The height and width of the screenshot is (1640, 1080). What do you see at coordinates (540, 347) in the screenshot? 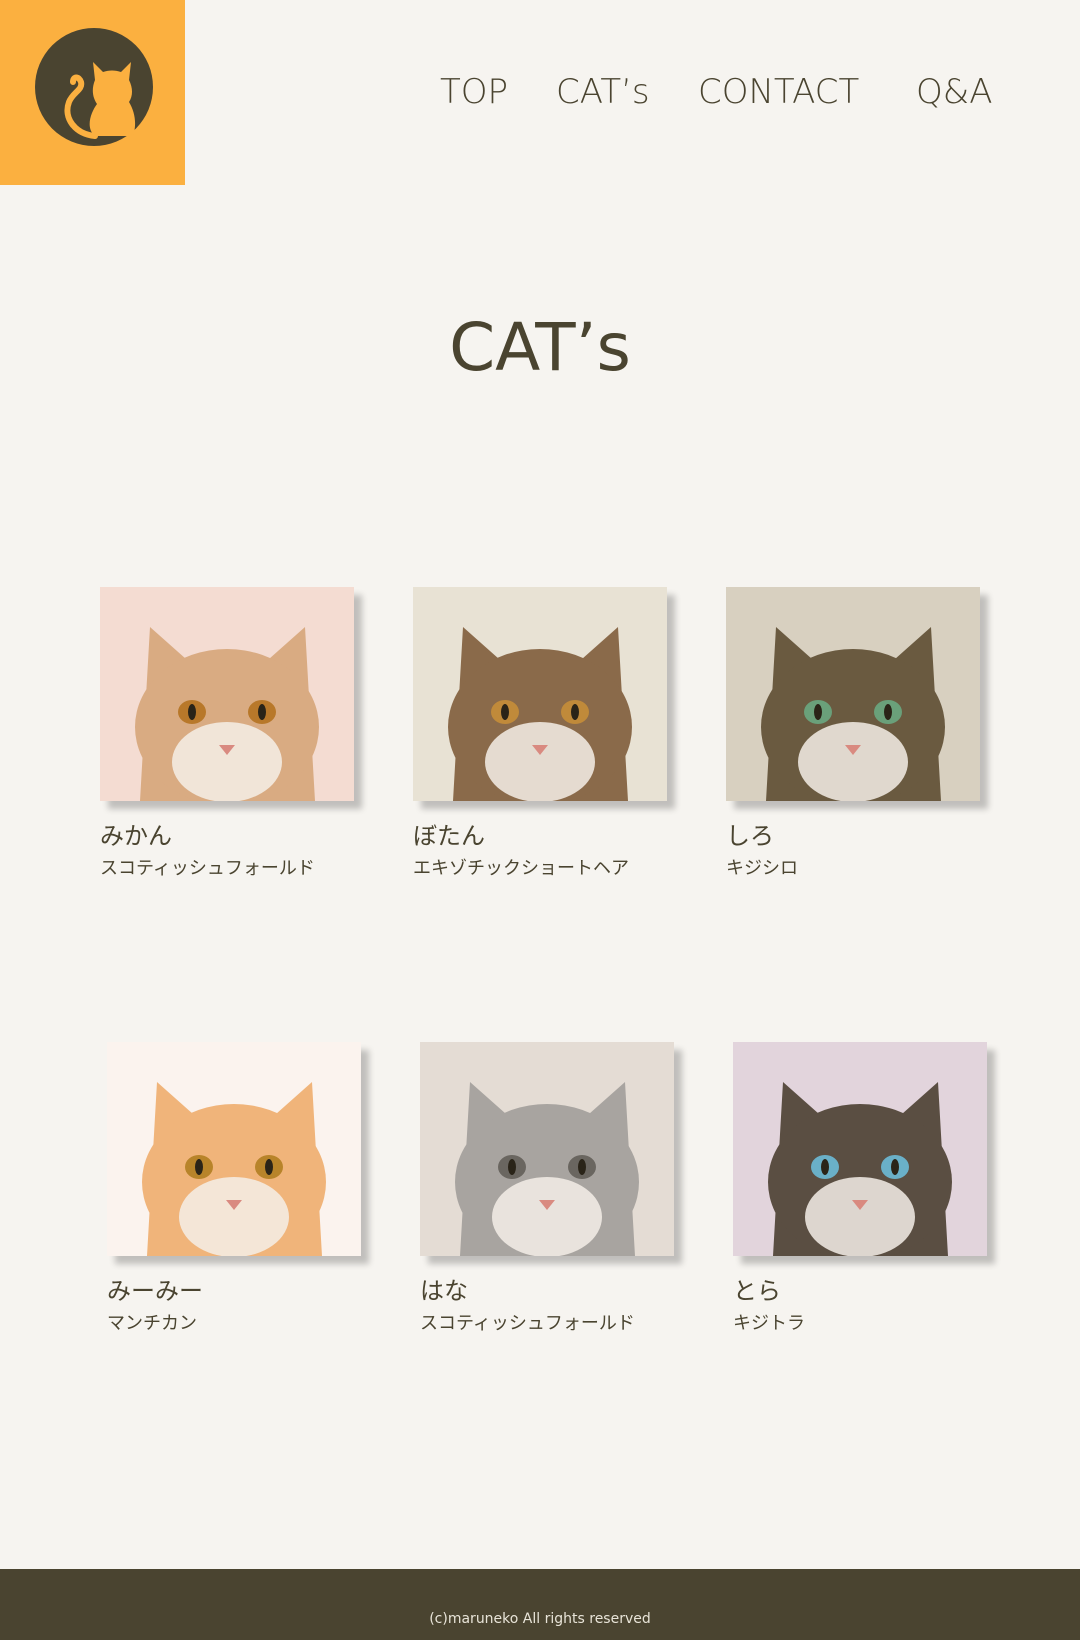
I see `page-title: CAT’s` at bounding box center [540, 347].